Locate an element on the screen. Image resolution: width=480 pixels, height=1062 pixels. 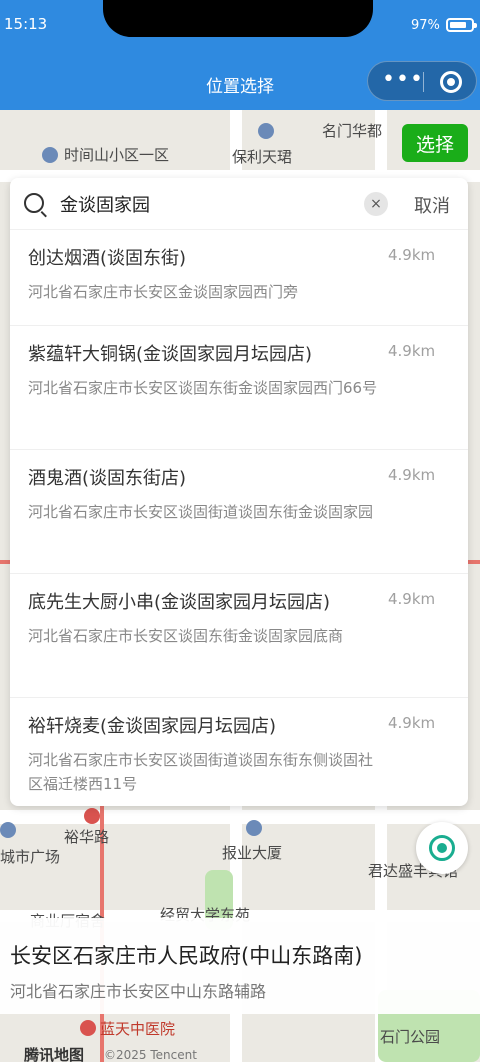
selected-location-title: 长安区石家庄市人民政府(中山东路南) is located at coordinates (186, 956).